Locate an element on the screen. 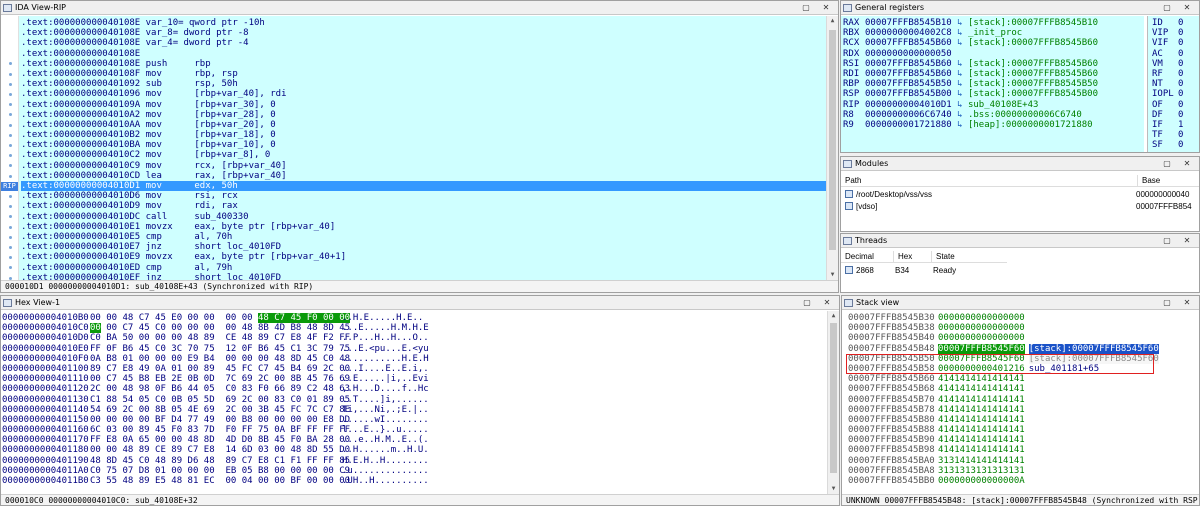  disassembly-line: .text:00000000004010D1 mov edx, 50h is located at coordinates (423, 186).